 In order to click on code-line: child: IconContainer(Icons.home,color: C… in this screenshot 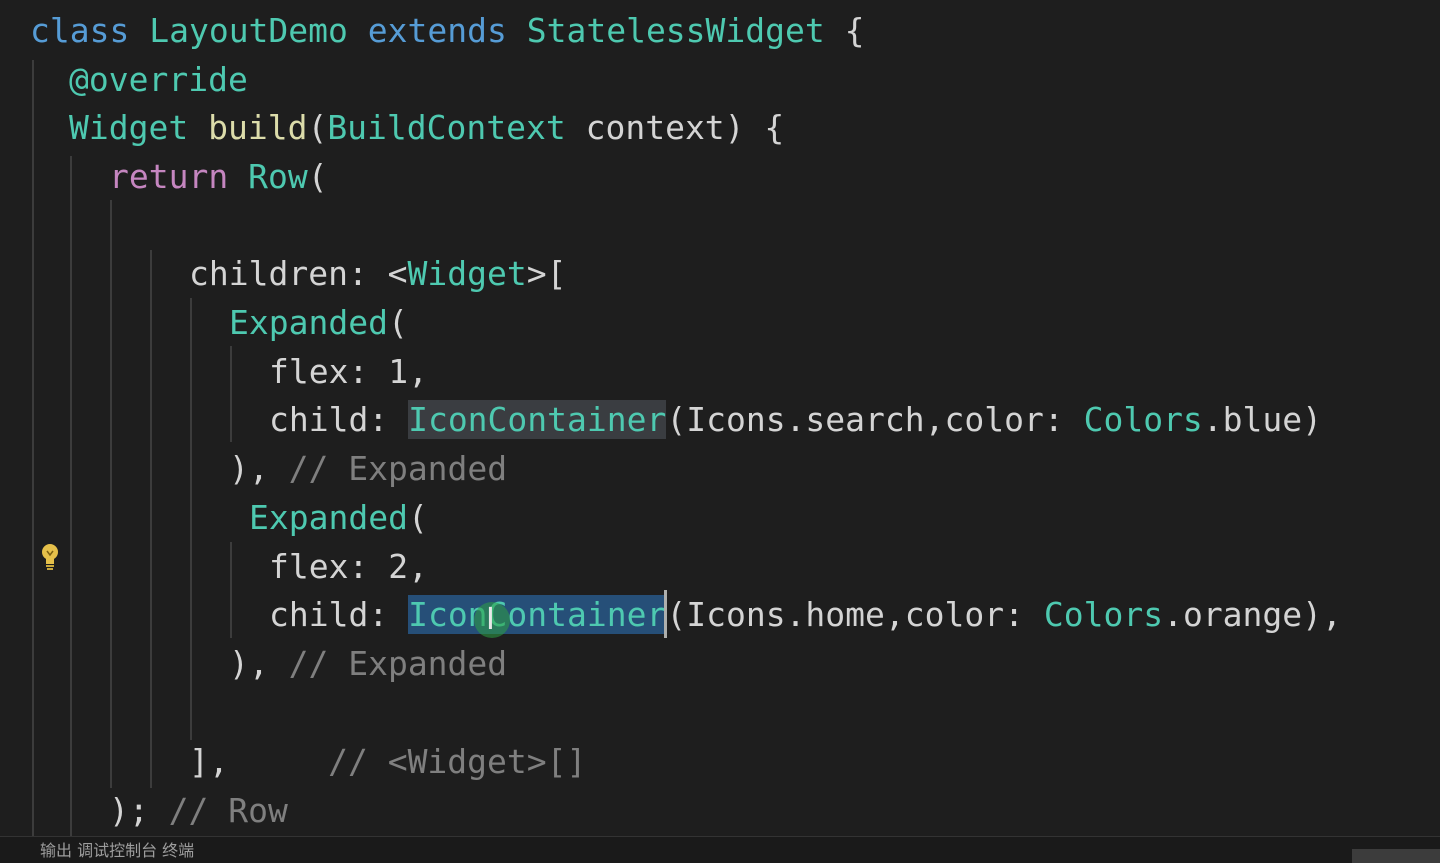, I will do `click(805, 614)`.